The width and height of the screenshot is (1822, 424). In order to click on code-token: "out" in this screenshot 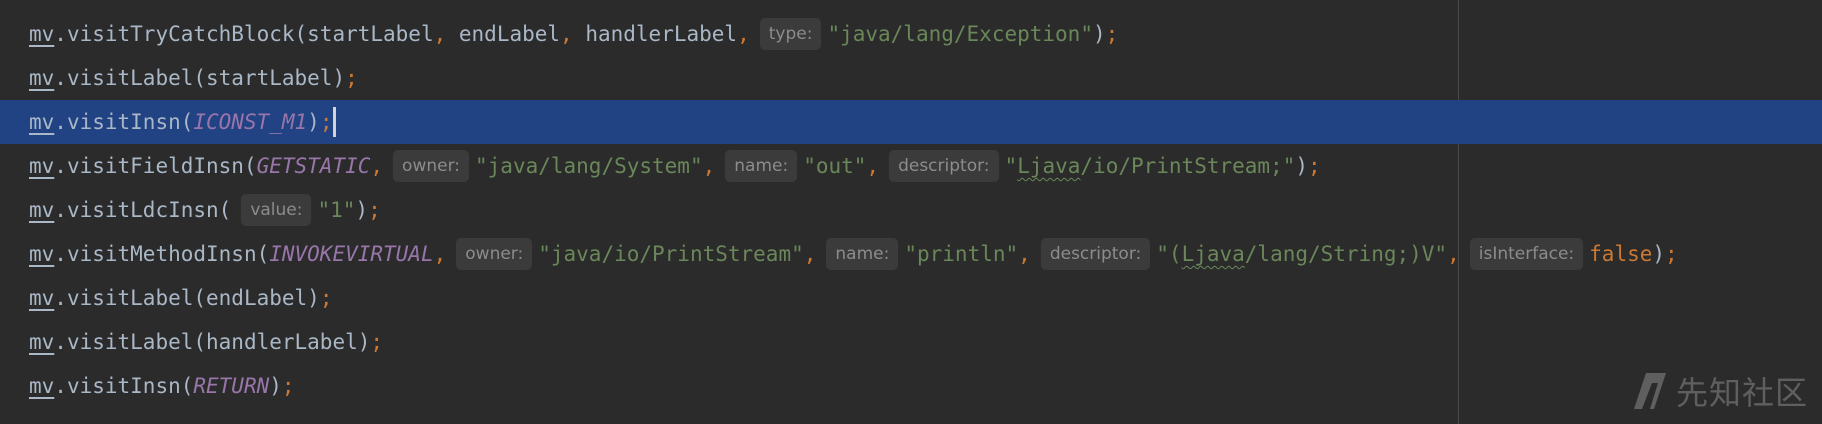, I will do `click(835, 166)`.